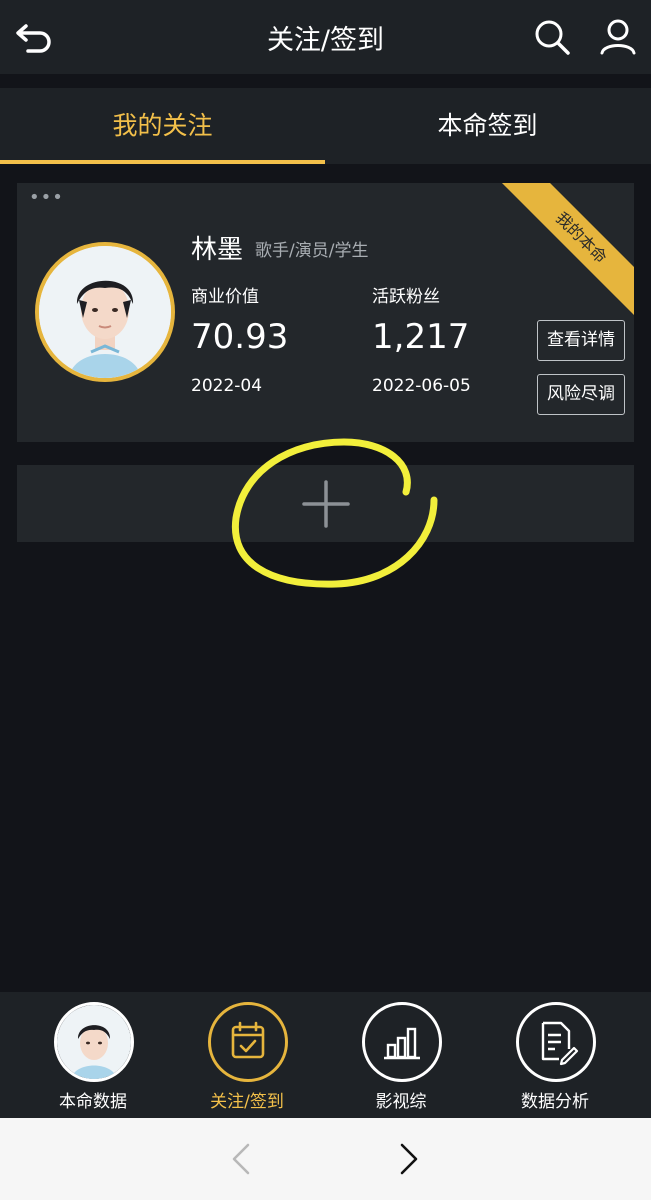 This screenshot has height=1200, width=651. I want to click on calendar-check-icon, so click(248, 1040).